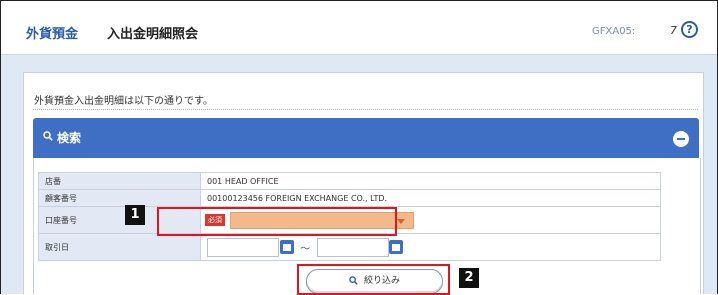 This screenshot has width=718, height=295. I want to click on branch-value: 001 HEAD OFFICE, so click(430, 181).